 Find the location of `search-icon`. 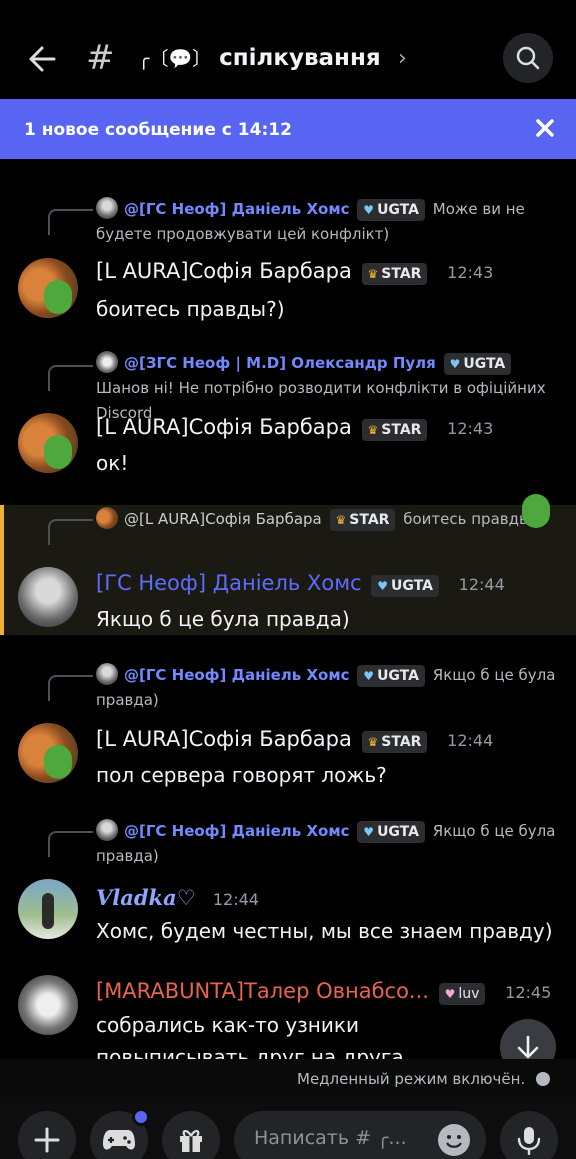

search-icon is located at coordinates (528, 58).